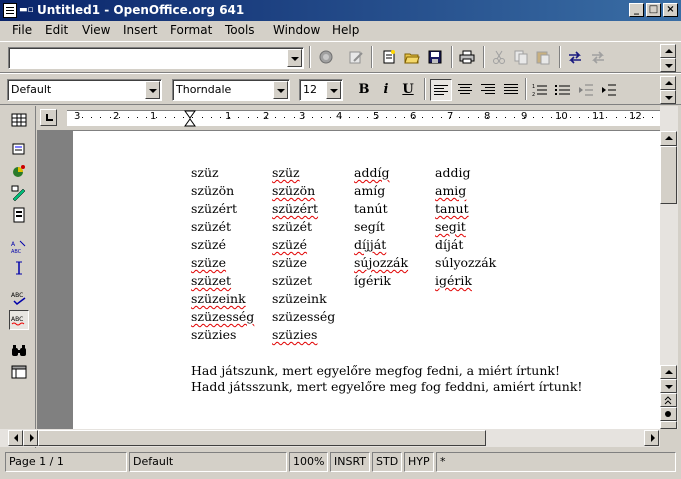  I want to click on word: szüzesség, so click(303, 316).